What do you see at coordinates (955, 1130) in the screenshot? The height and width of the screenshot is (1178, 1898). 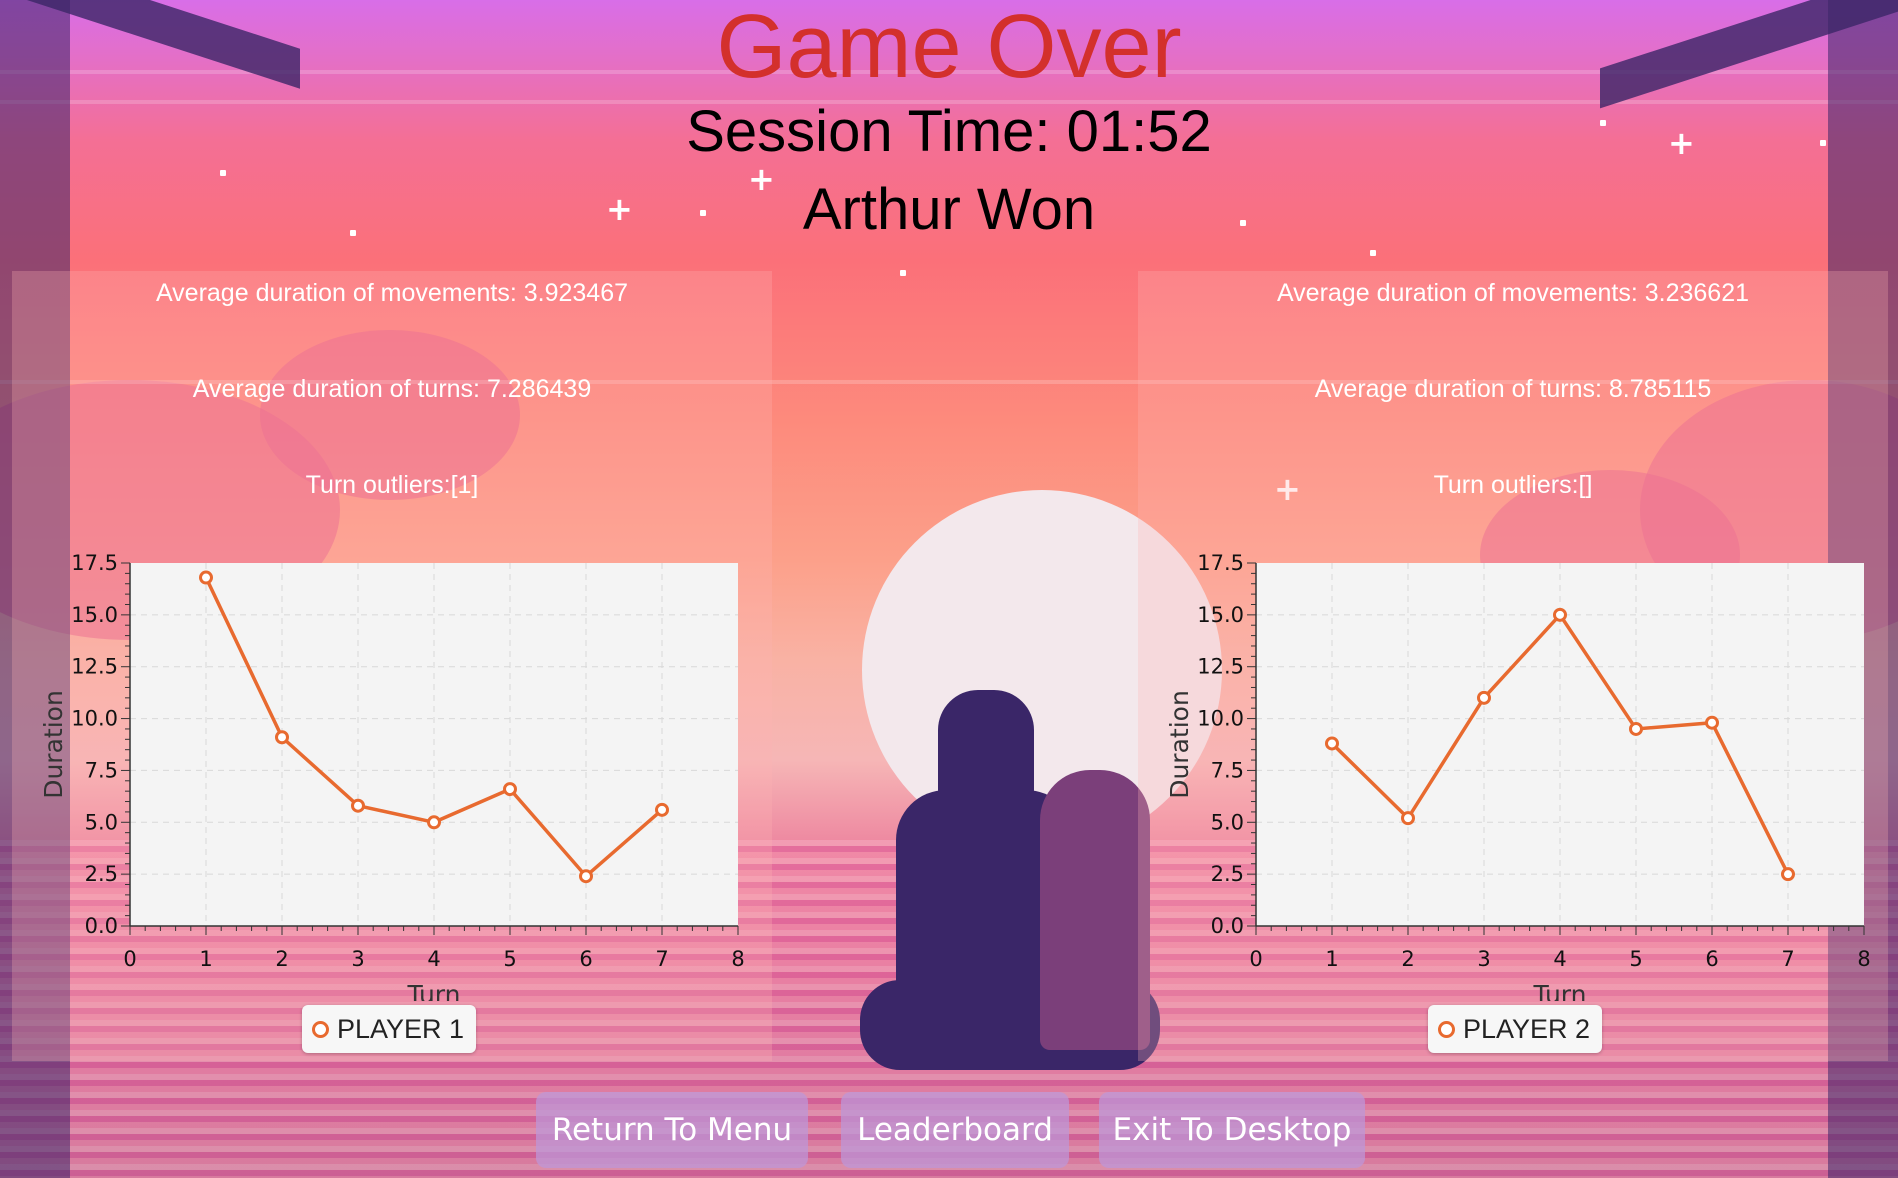 I see `leaderboard-button: Leaderboard` at bounding box center [955, 1130].